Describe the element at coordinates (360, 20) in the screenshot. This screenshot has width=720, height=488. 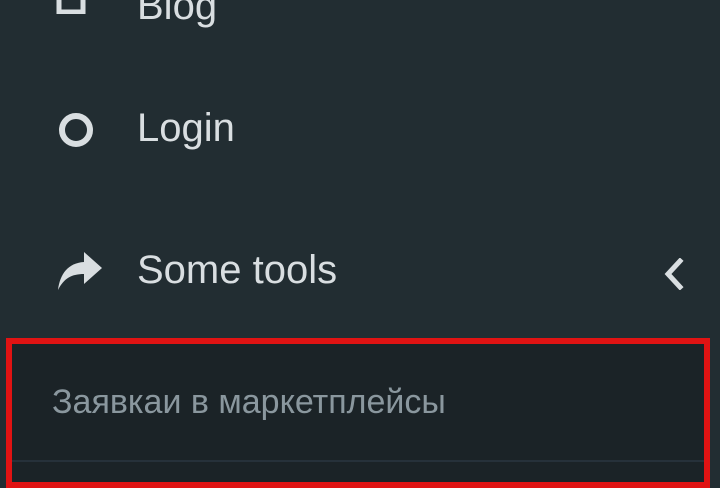
I see `sidebar-item-blog: Blog` at that location.